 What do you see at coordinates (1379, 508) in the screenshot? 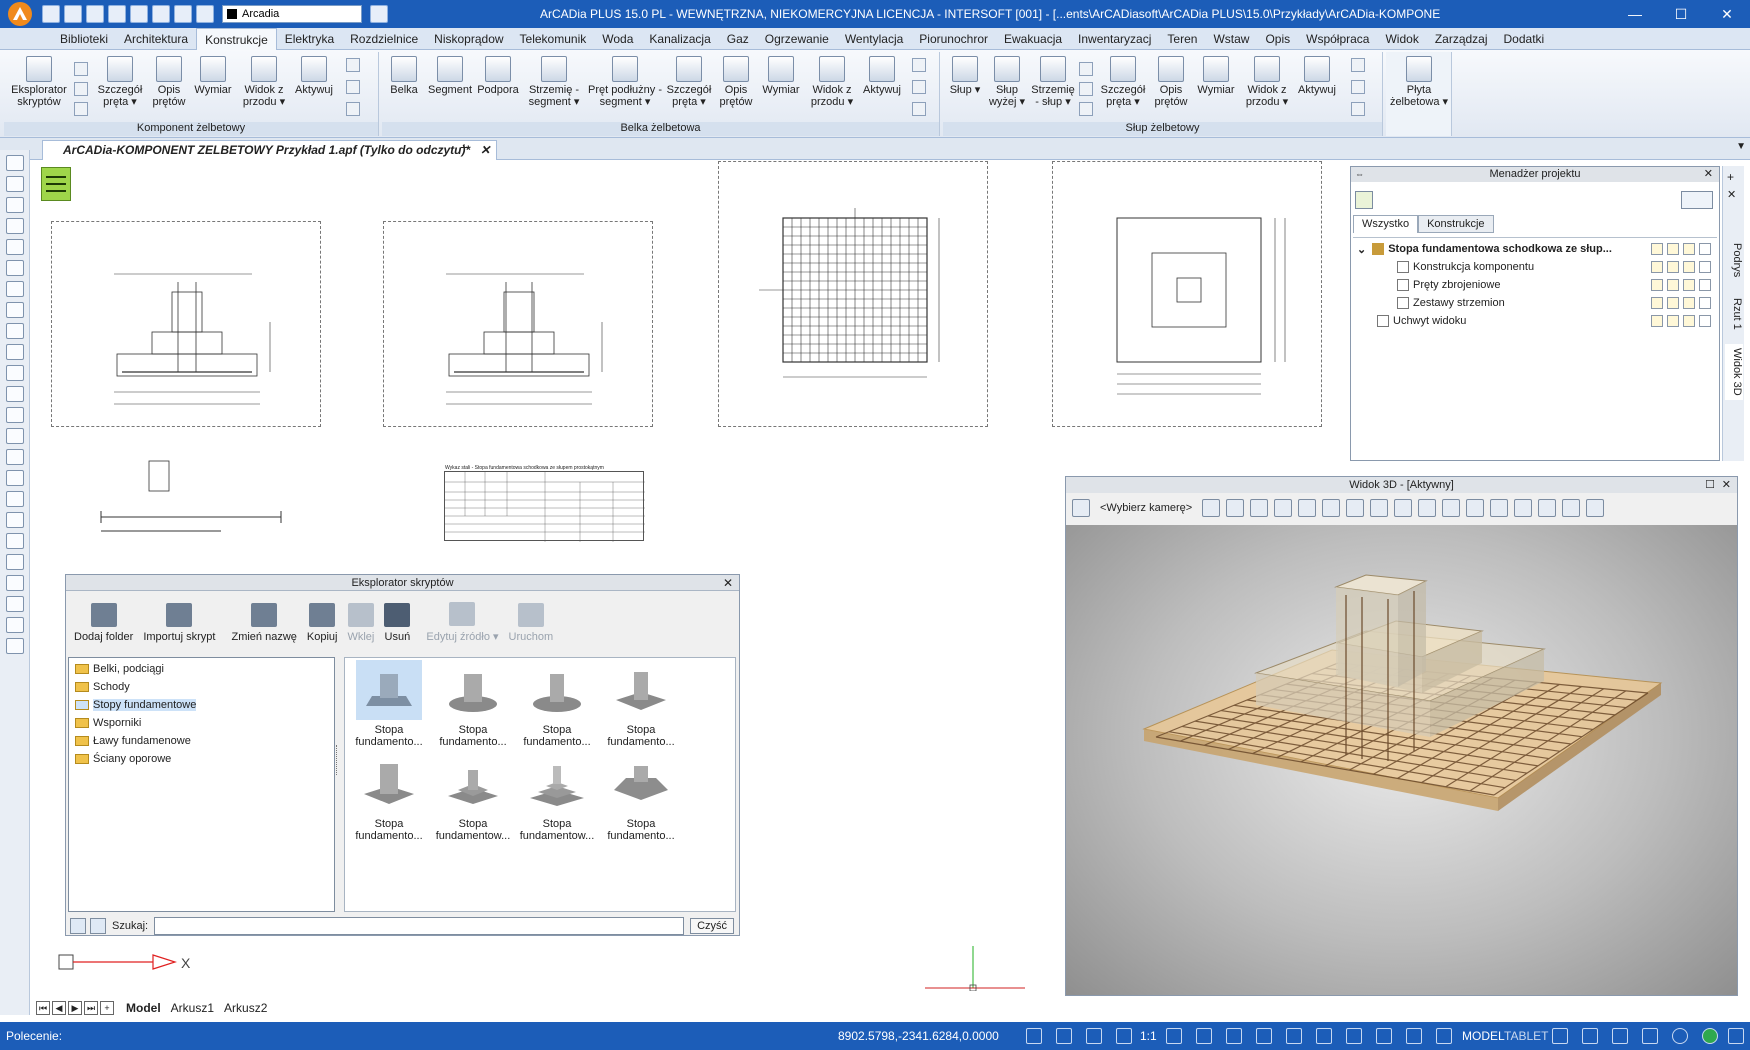
I see `walk-icon` at bounding box center [1379, 508].